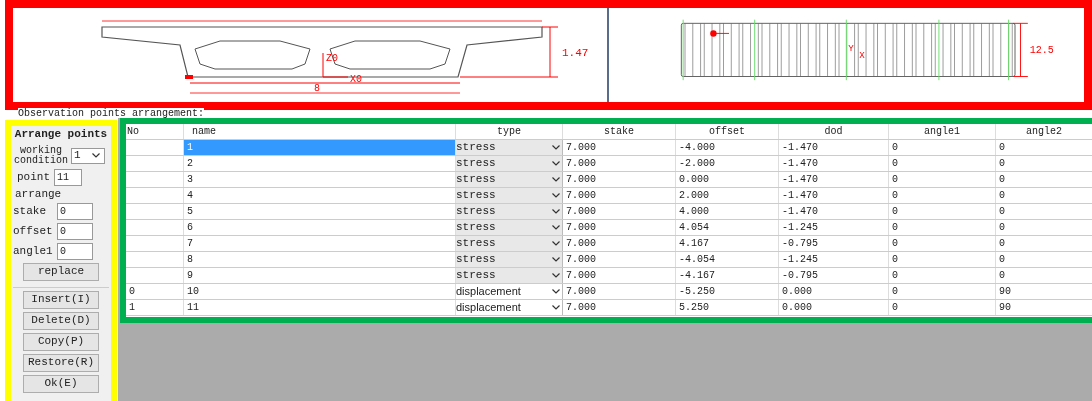  What do you see at coordinates (155, 307) in the screenshot?
I see `table-cell: 1` at bounding box center [155, 307].